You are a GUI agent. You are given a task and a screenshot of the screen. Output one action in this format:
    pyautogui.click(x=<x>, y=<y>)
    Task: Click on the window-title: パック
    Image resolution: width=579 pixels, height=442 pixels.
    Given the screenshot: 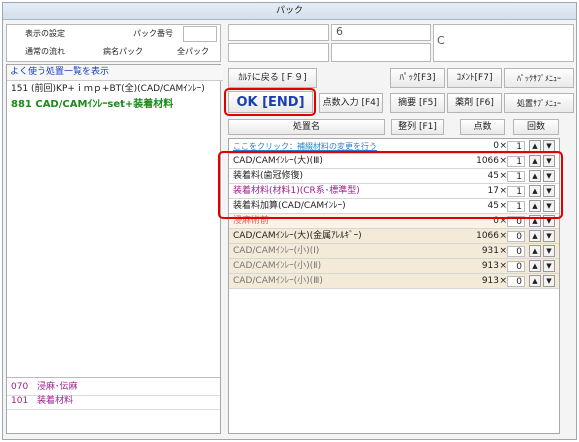 What is the action you would take?
    pyautogui.click(x=289, y=11)
    